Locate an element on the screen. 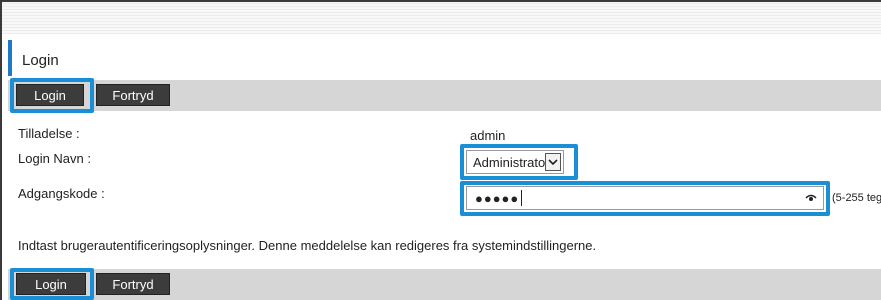 This screenshot has width=881, height=300. login-name-highlight is located at coordinates (519, 162).